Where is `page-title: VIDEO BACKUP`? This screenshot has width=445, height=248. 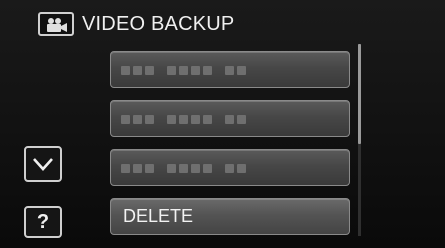 page-title: VIDEO BACKUP is located at coordinates (158, 24).